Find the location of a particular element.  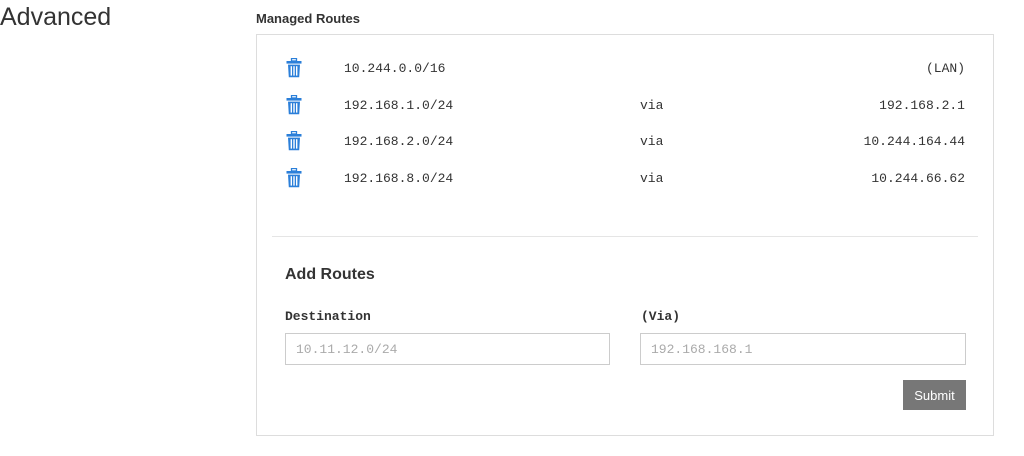

route-row: 192.168.1.0/24 via 192.168.2.1 is located at coordinates (625, 103).